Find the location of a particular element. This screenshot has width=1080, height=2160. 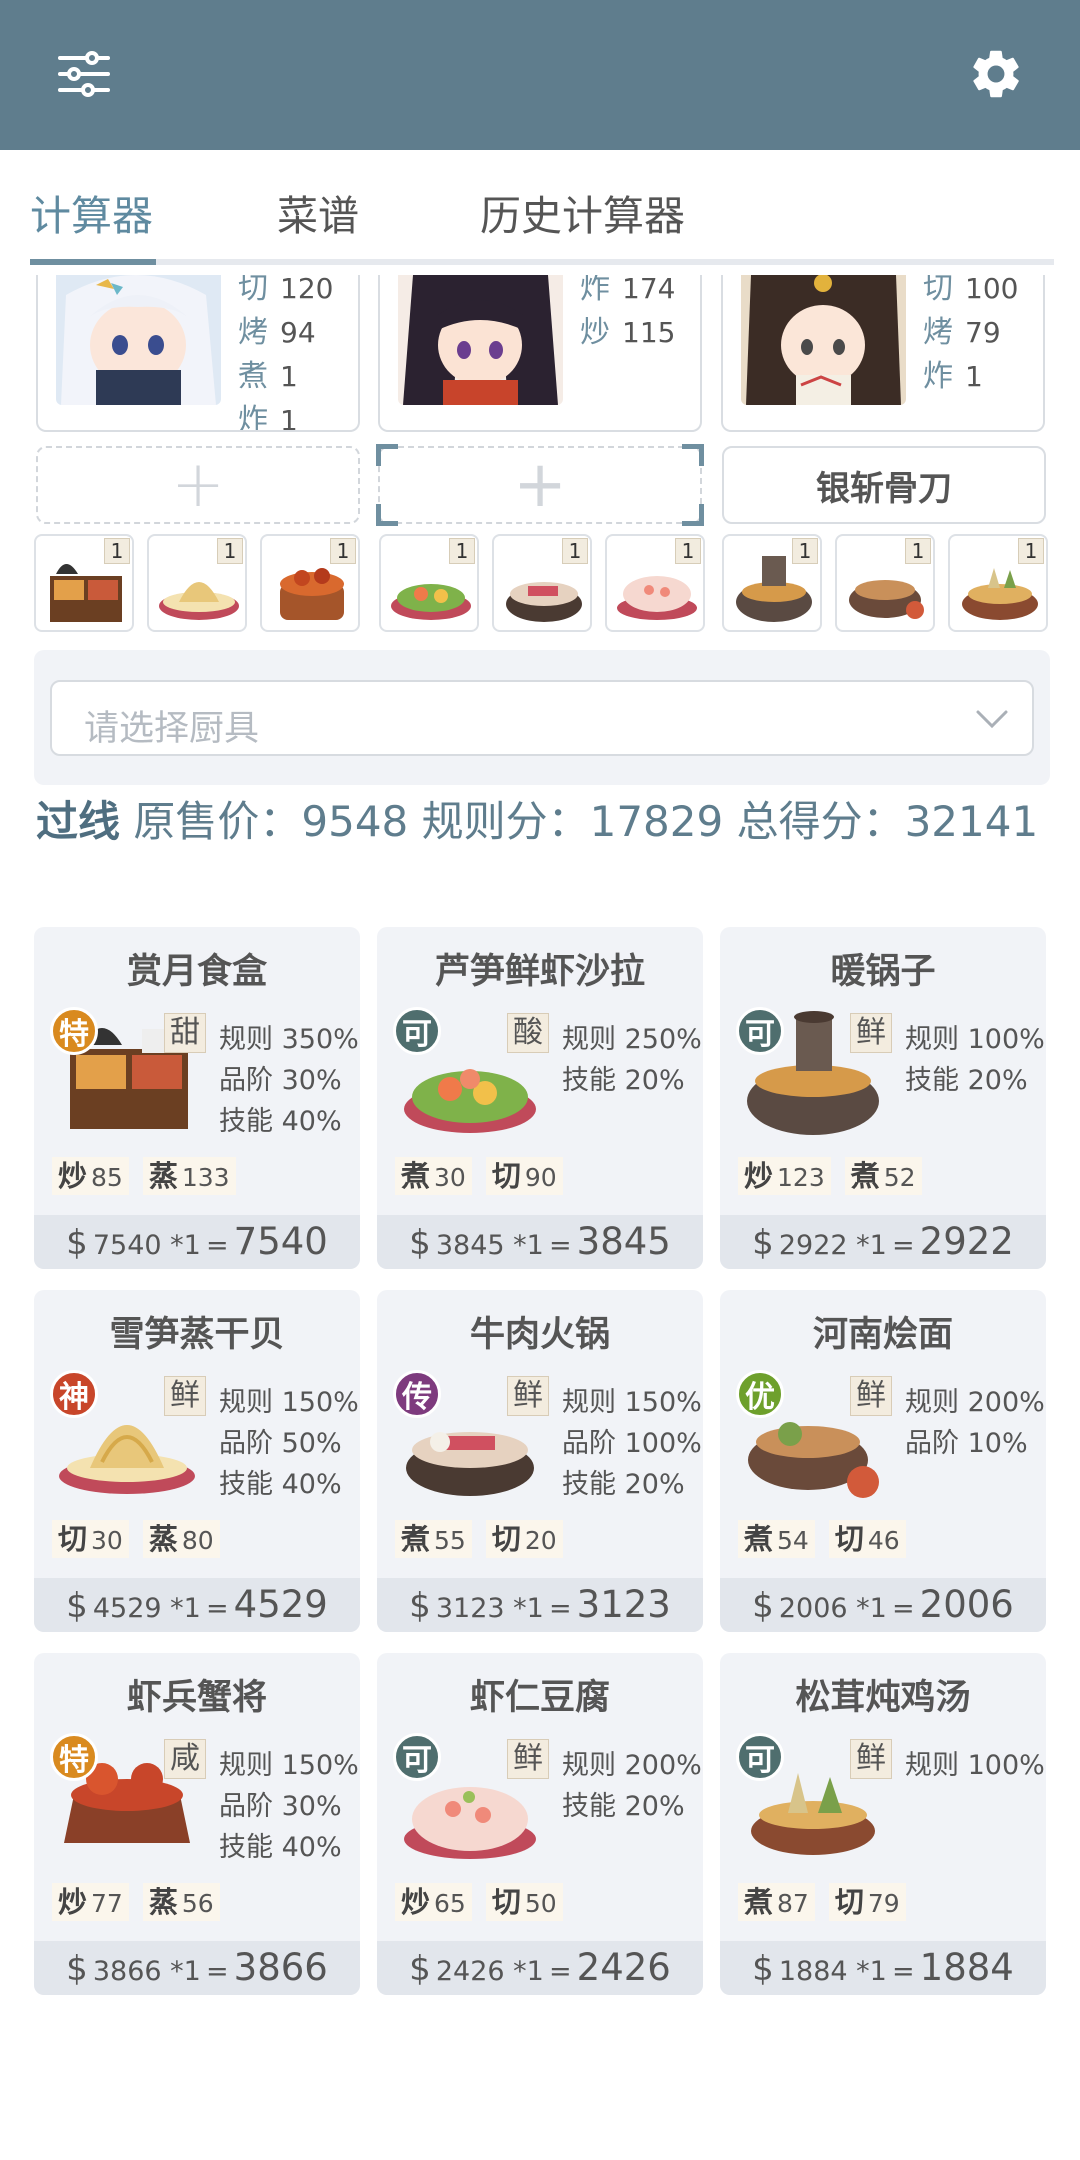

skill-value: 80 is located at coordinates (197, 1540).